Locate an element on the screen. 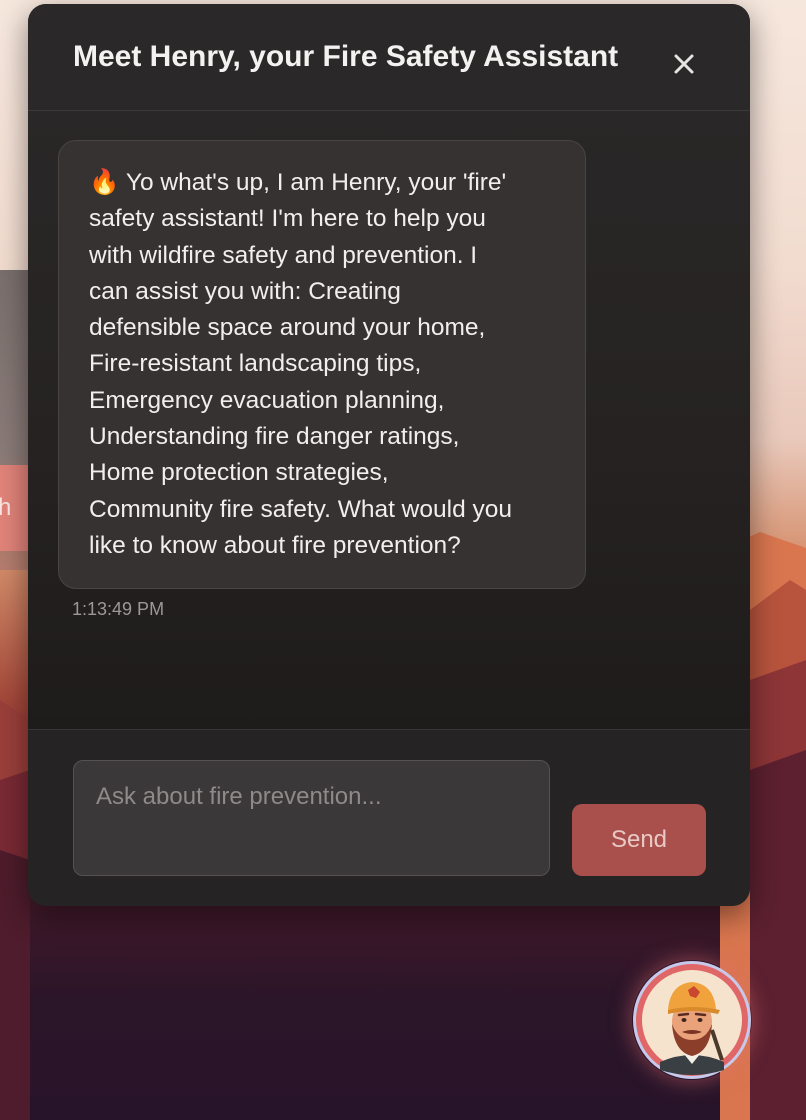 This screenshot has height=1120, width=806. message-line: 🔥 Yo what's up, I am Henry, your 'fire' is located at coordinates (324, 183).